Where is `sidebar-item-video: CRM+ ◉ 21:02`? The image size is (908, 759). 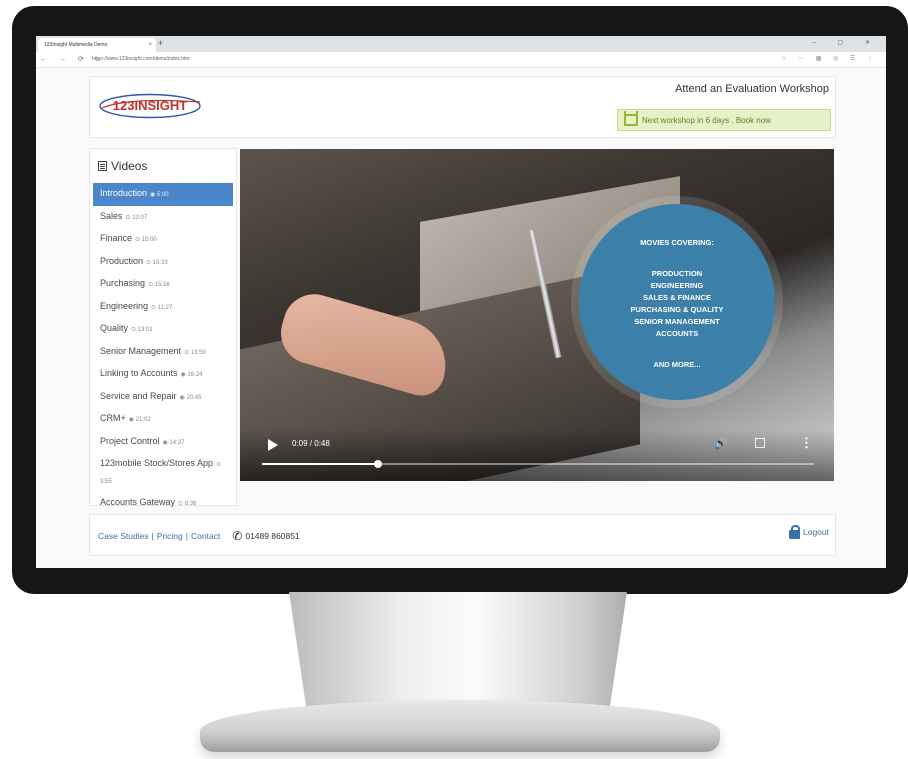 sidebar-item-video: CRM+ ◉ 21:02 is located at coordinates (163, 419).